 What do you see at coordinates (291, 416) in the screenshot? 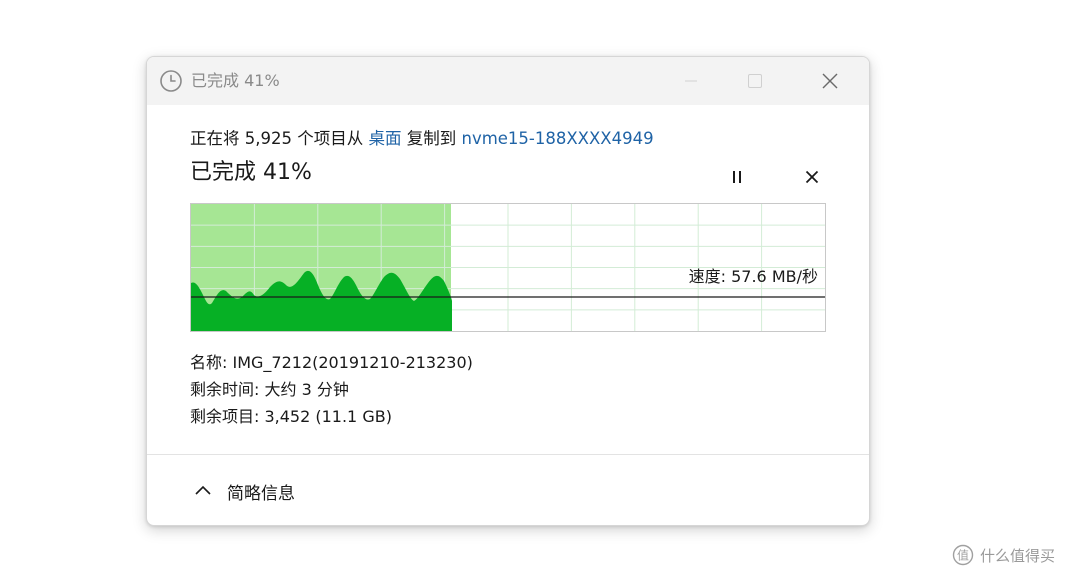
I see `items-remaining-label: 剩余项目: 3,452 (11.1 GB)` at bounding box center [291, 416].